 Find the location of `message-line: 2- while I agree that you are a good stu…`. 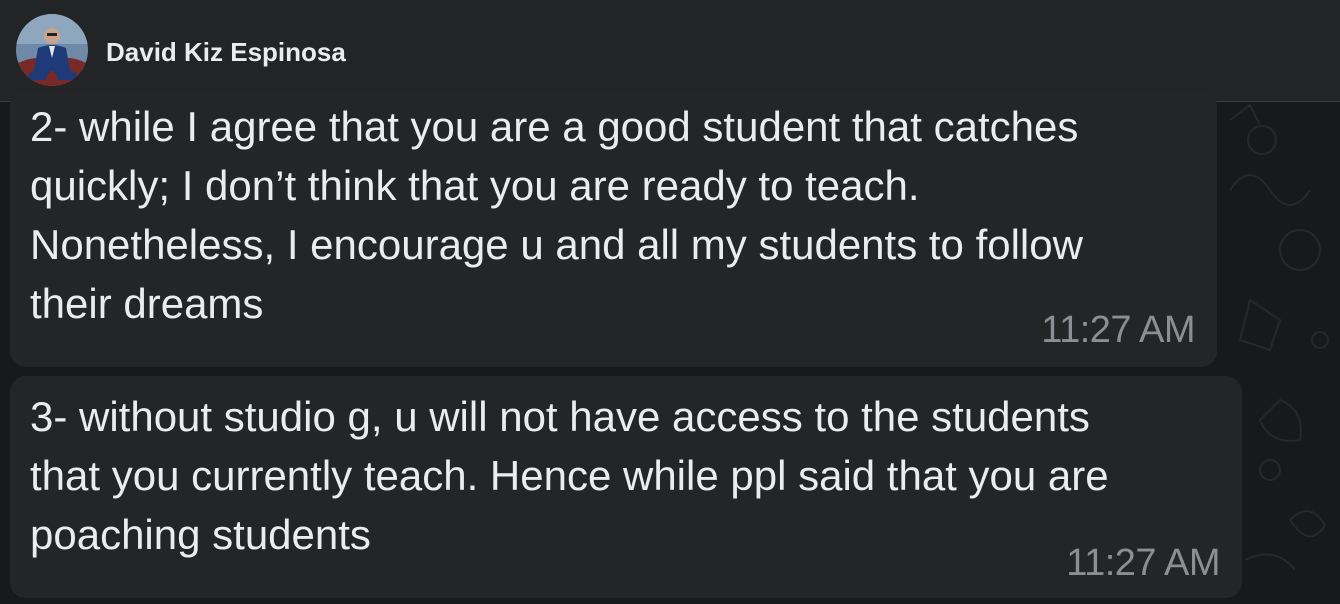

message-line: 2- while I agree that you are a good stu… is located at coordinates (554, 126).